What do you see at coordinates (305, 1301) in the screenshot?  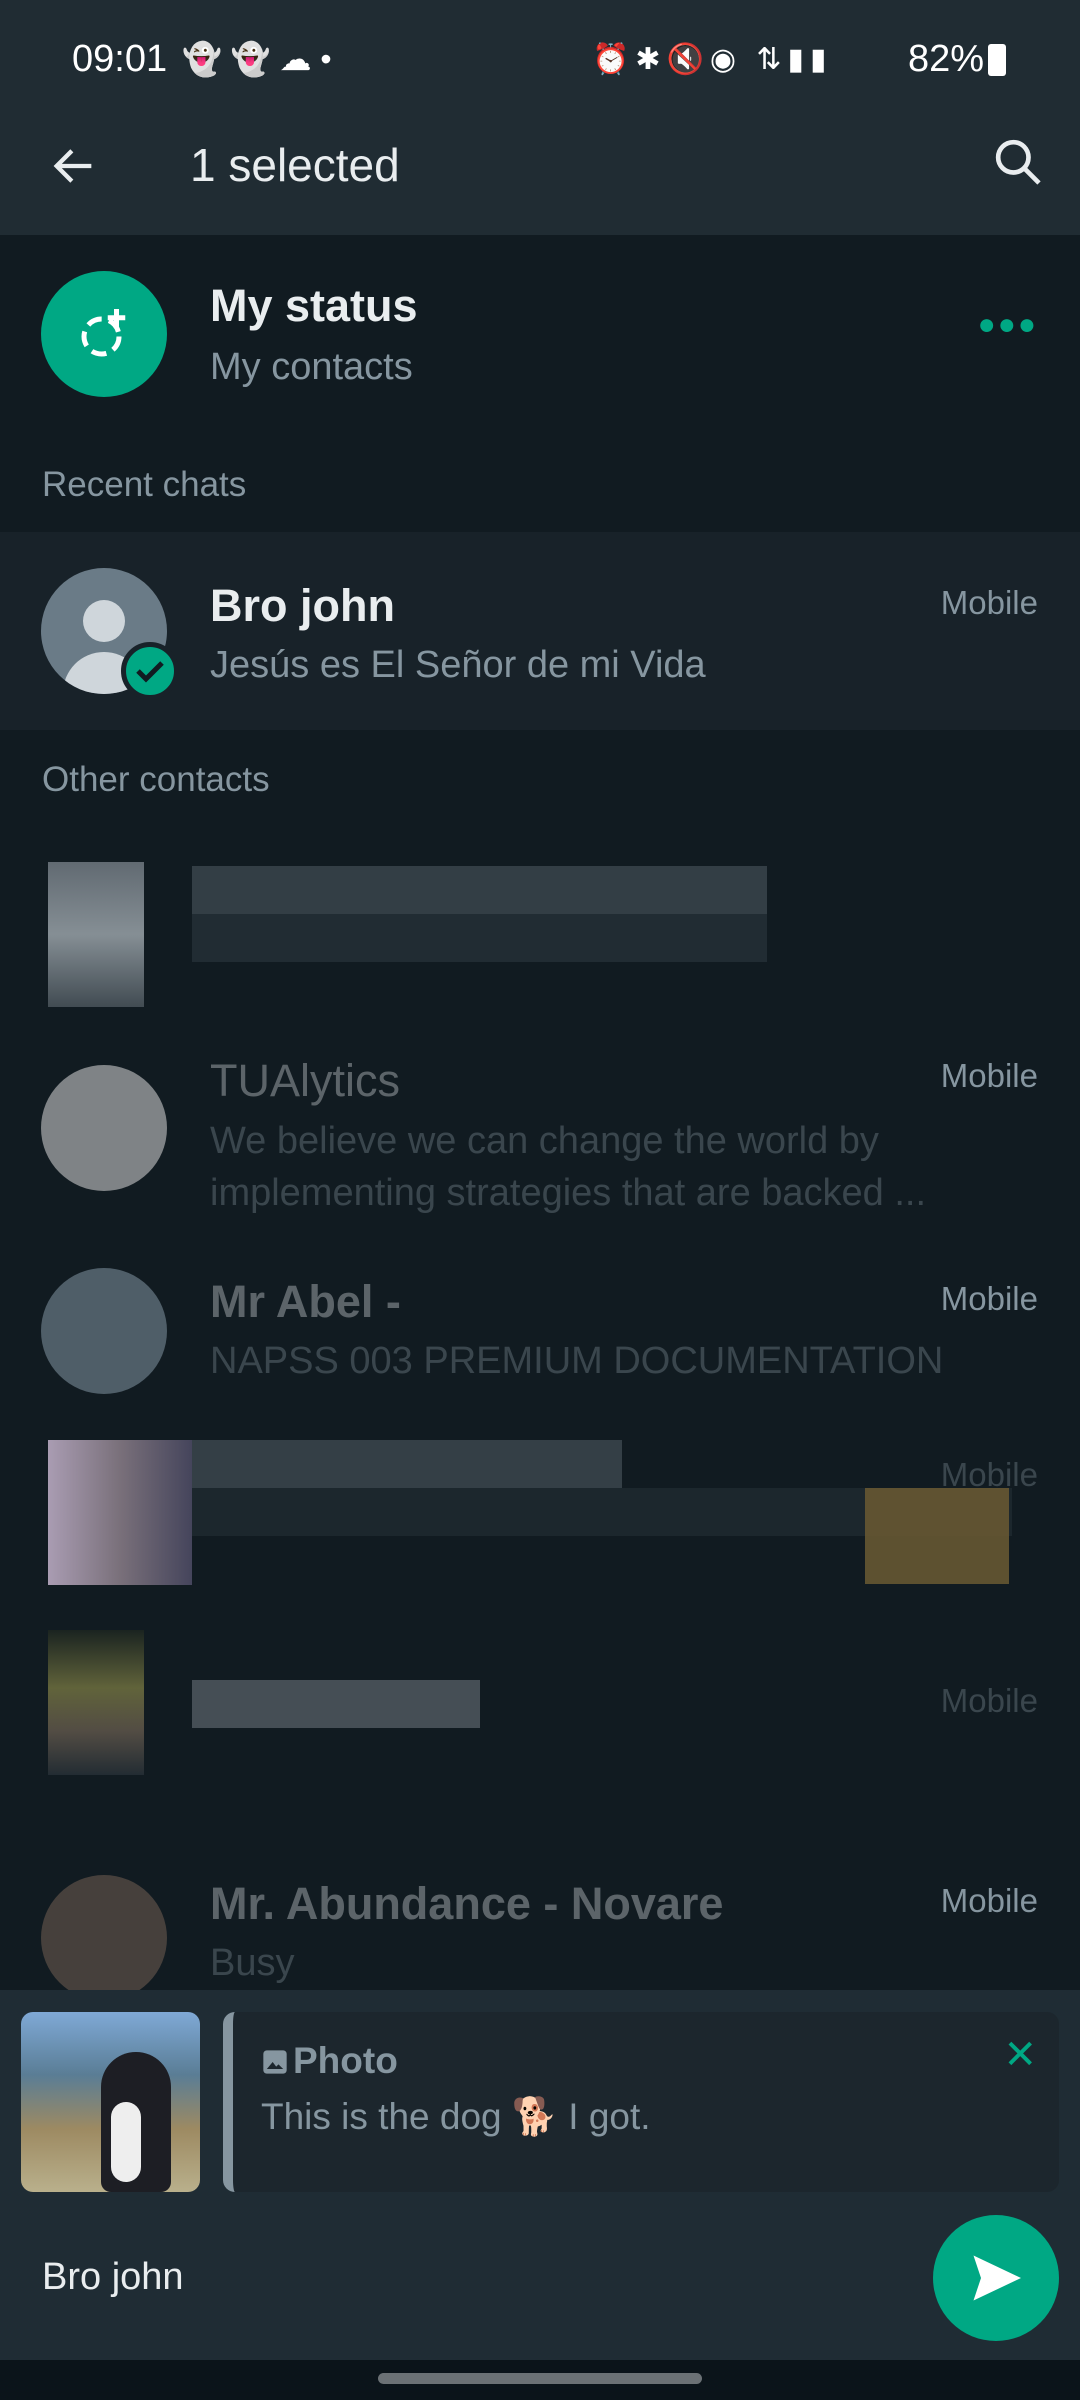 I see `contact-name: Mr Abel -` at bounding box center [305, 1301].